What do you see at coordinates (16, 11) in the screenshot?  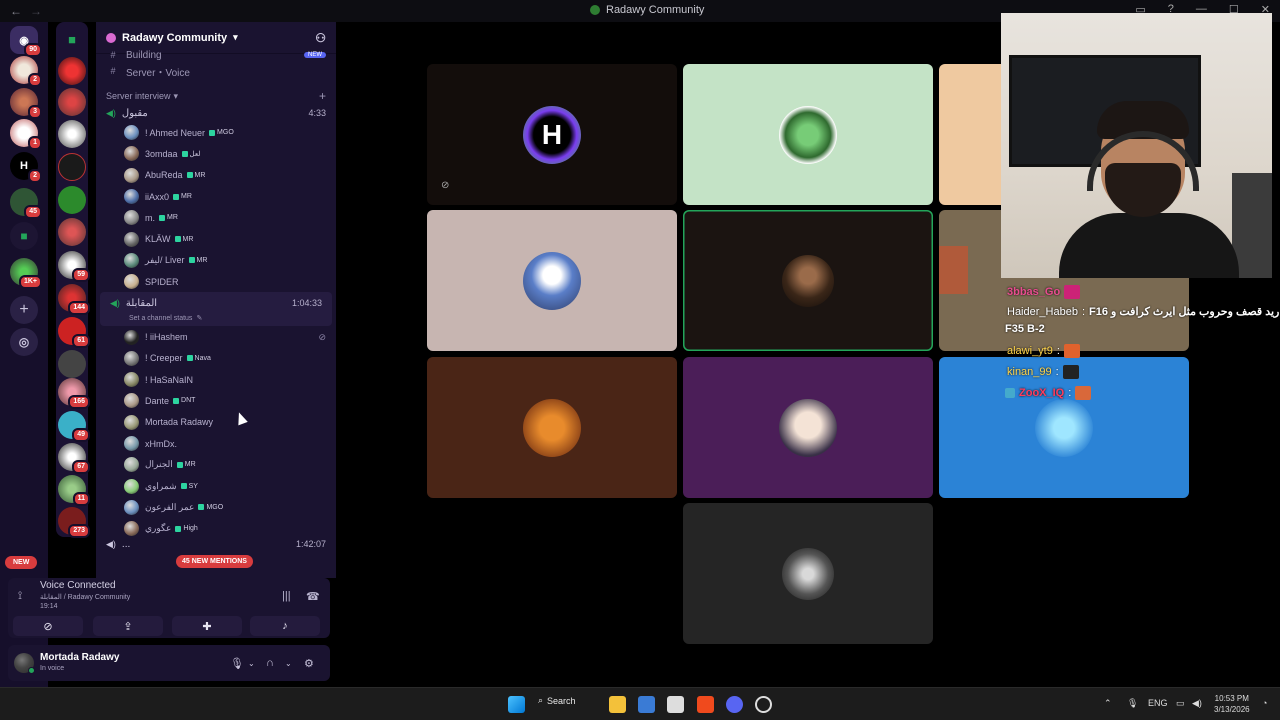 I see `back-icon: ←` at bounding box center [16, 11].